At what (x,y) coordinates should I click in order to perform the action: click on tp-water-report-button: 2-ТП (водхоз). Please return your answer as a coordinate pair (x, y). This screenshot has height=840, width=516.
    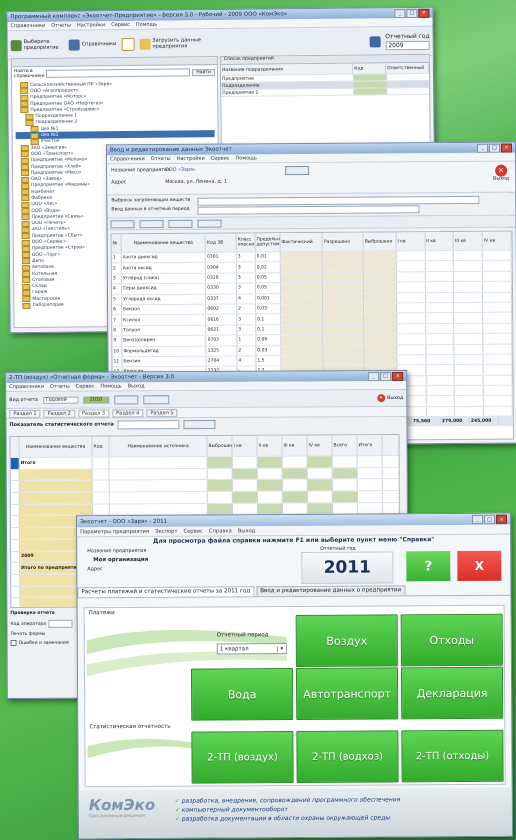
    Looking at the image, I should click on (347, 756).